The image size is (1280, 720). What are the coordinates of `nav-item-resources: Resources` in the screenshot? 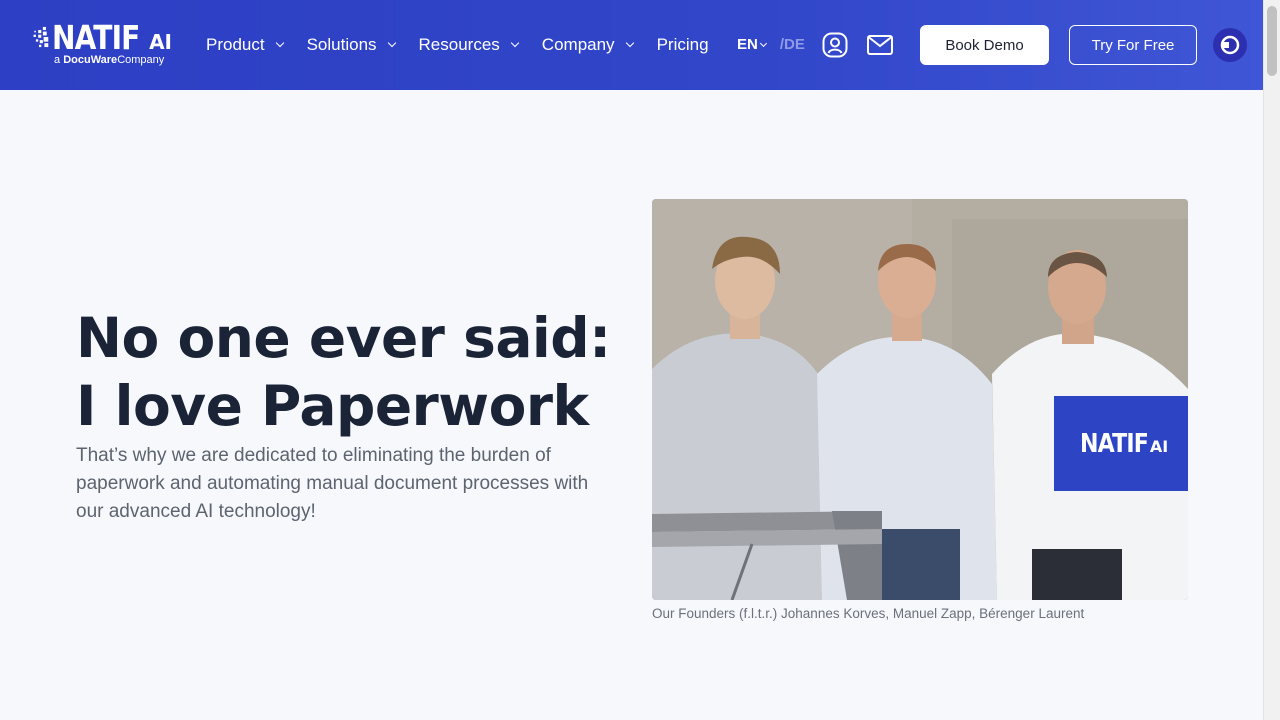 It's located at (469, 45).